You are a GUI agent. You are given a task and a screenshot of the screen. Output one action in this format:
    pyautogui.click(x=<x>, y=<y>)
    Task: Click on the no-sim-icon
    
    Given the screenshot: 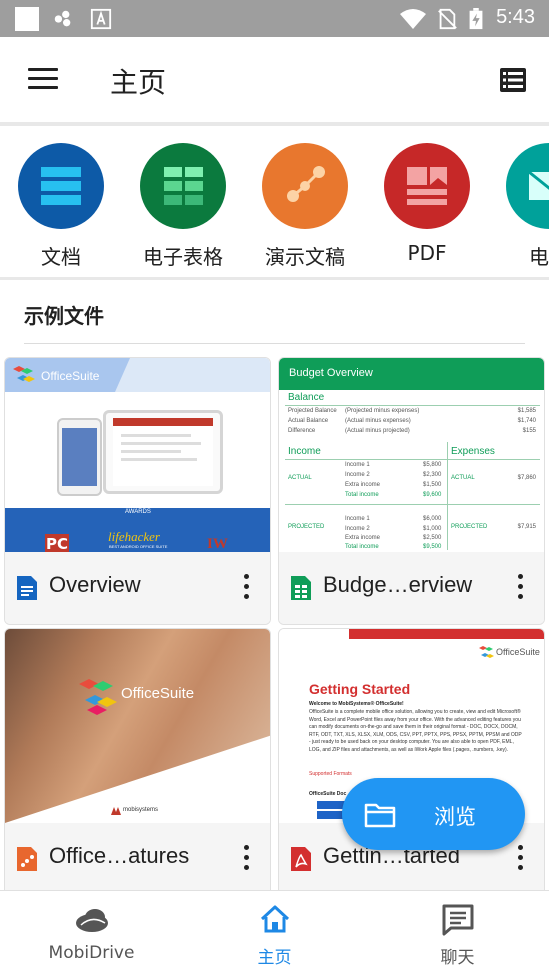 What is the action you would take?
    pyautogui.click(x=447, y=19)
    